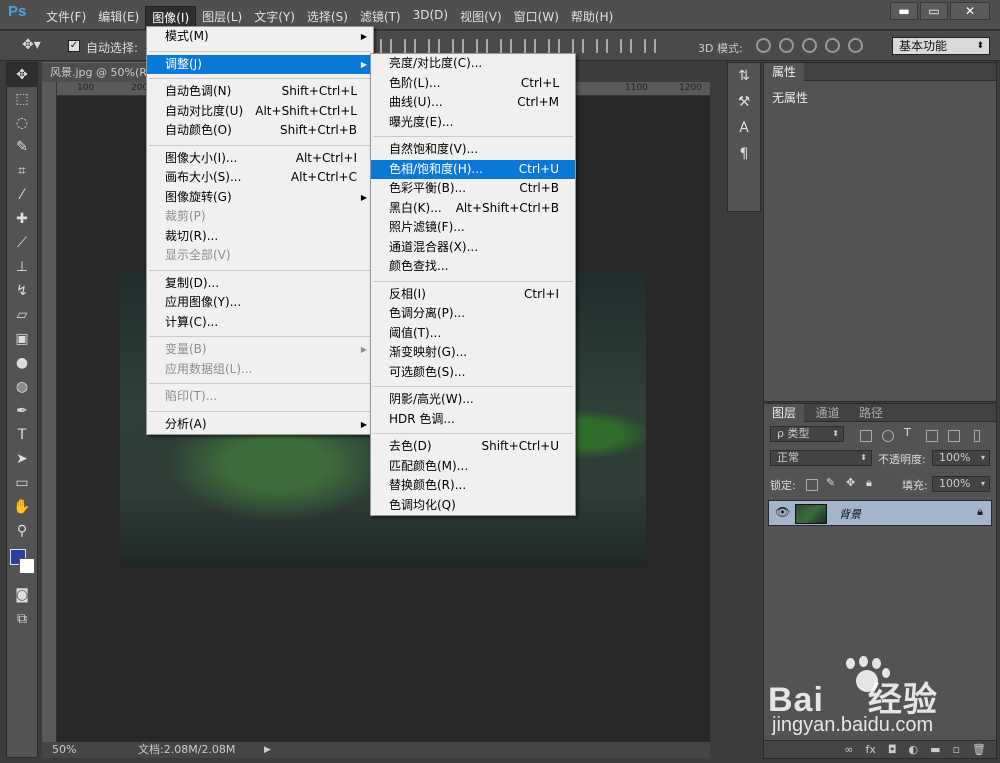  I want to click on filter-smart-icon, so click(954, 436).